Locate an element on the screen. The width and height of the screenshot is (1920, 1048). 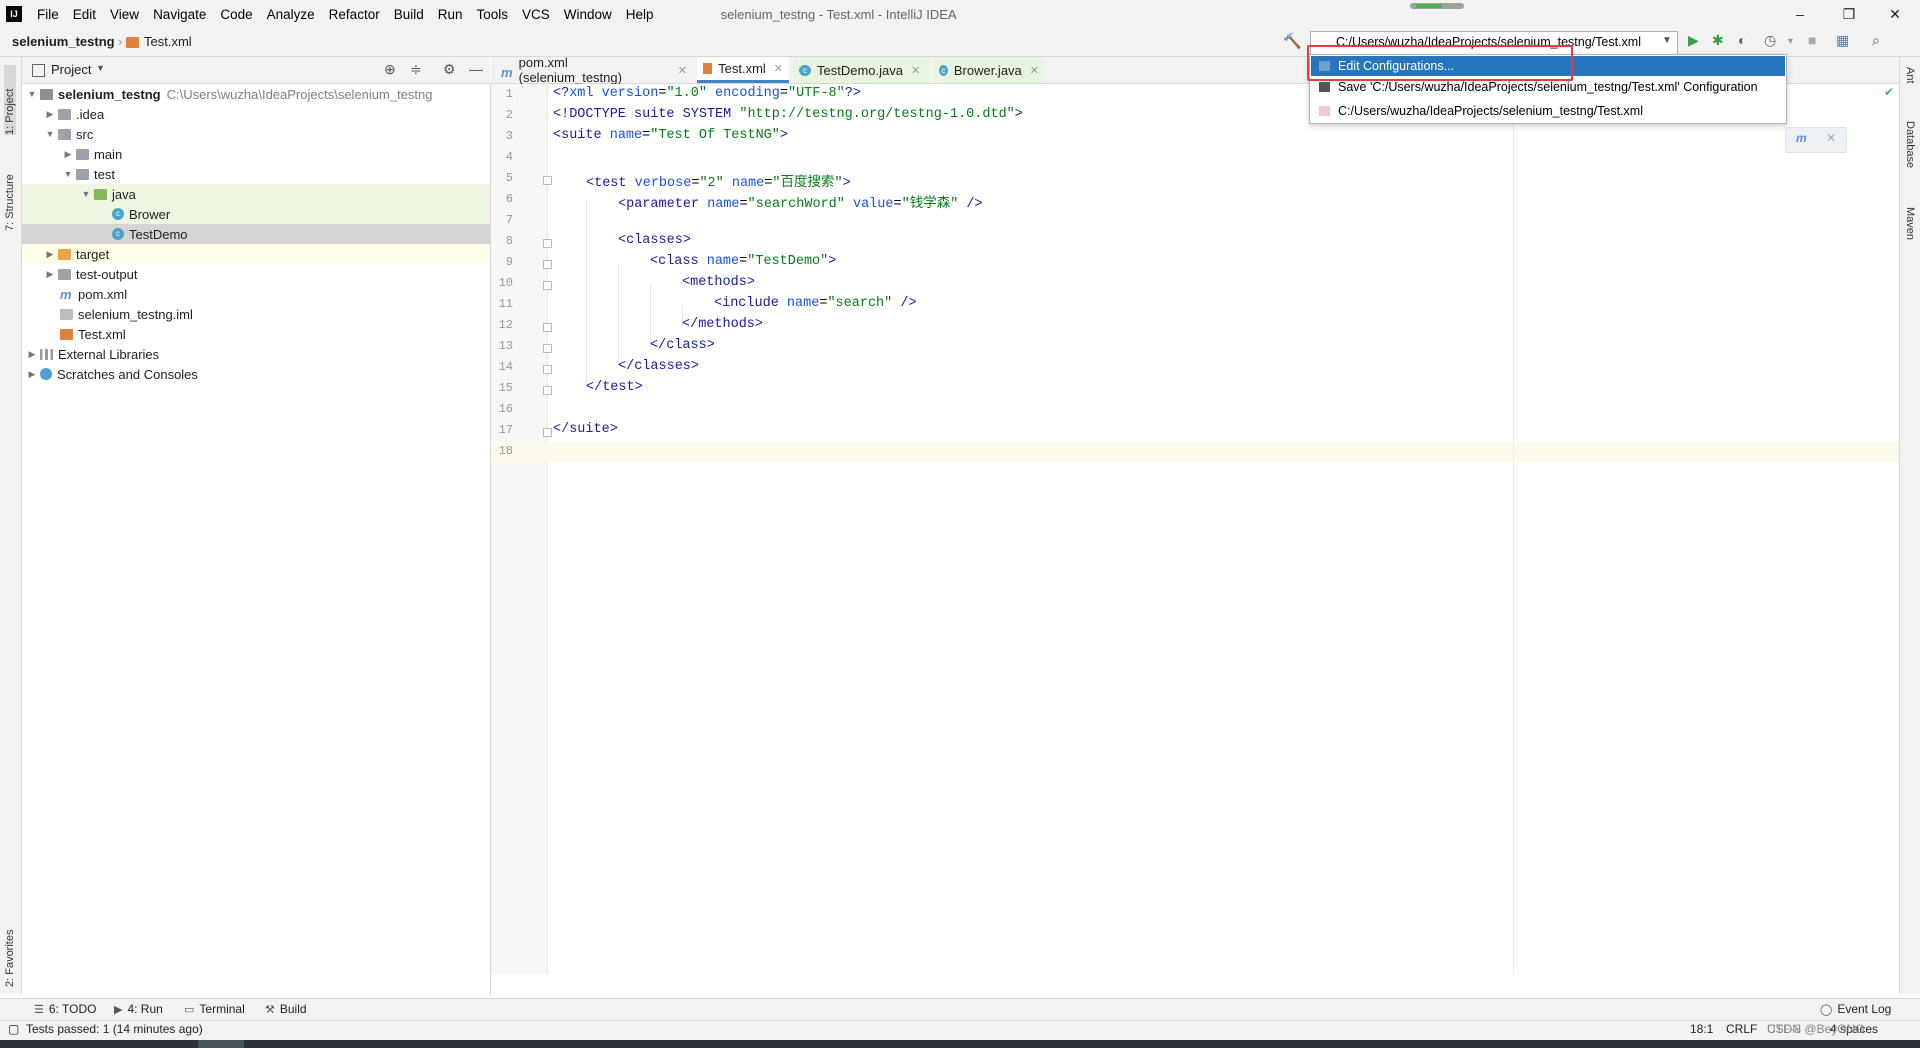
build-hammer-icon: 🔨 is located at coordinates (1292, 41).